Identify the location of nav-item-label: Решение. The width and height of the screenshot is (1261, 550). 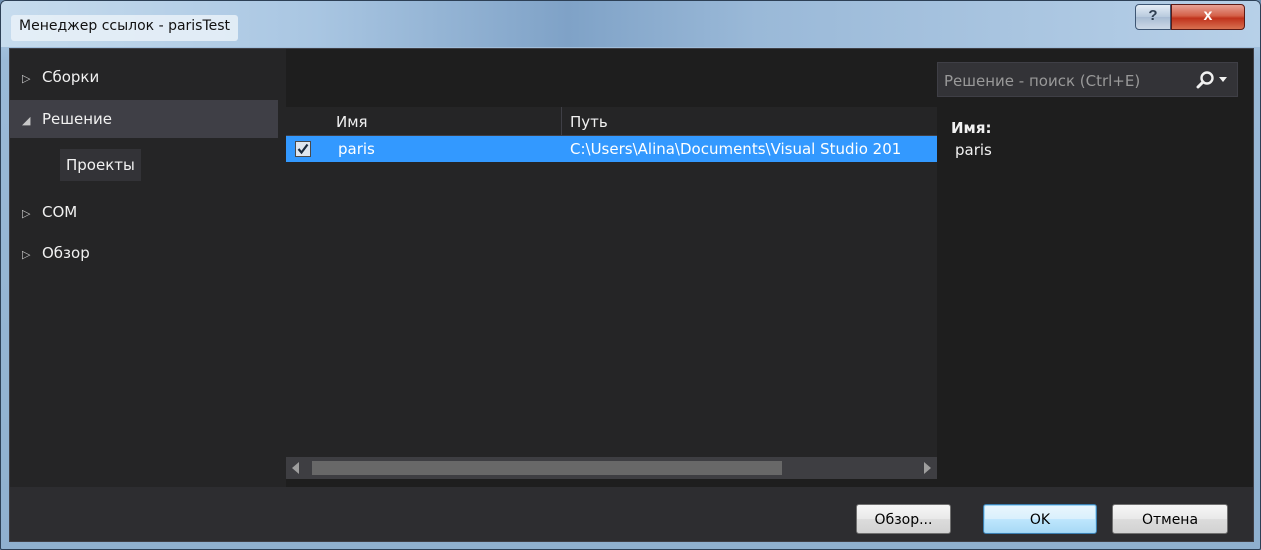
(77, 119).